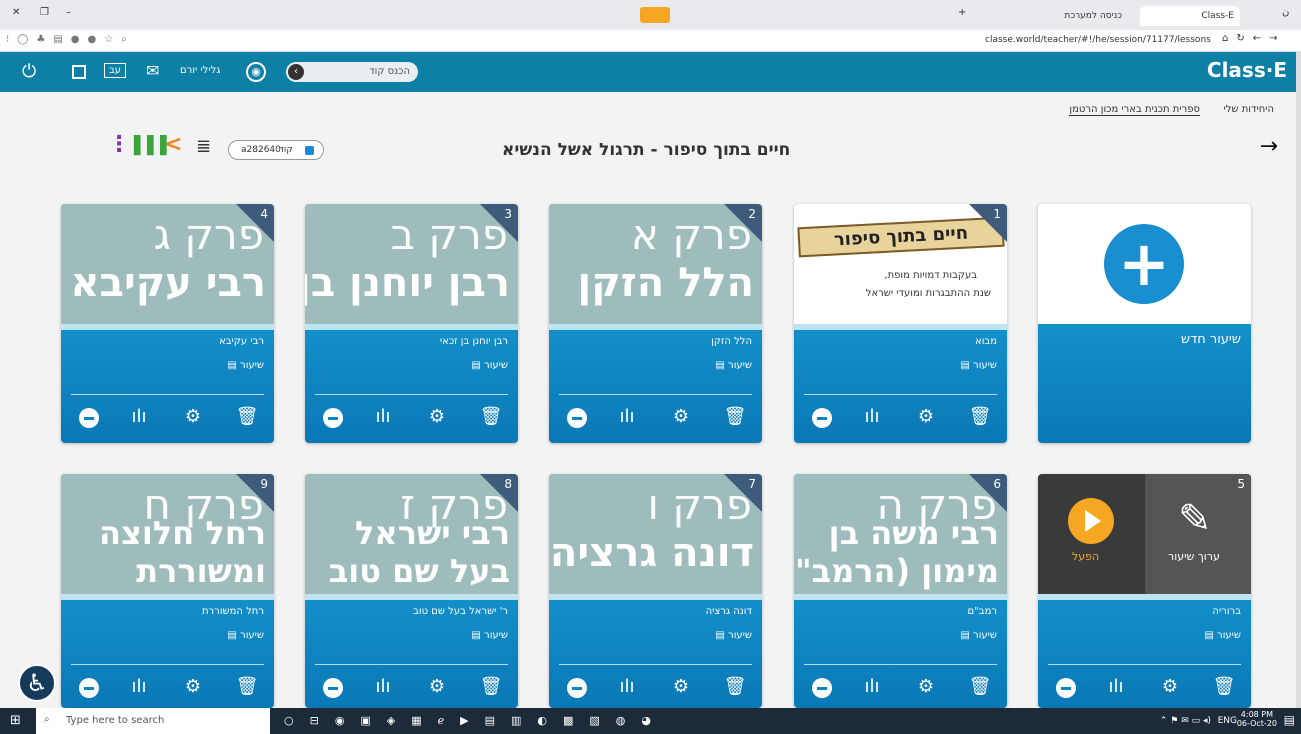  I want to click on browser-tab-strip: ✕ ❐ – + כניסה למערכת Class-E ن, so click(650, 15).